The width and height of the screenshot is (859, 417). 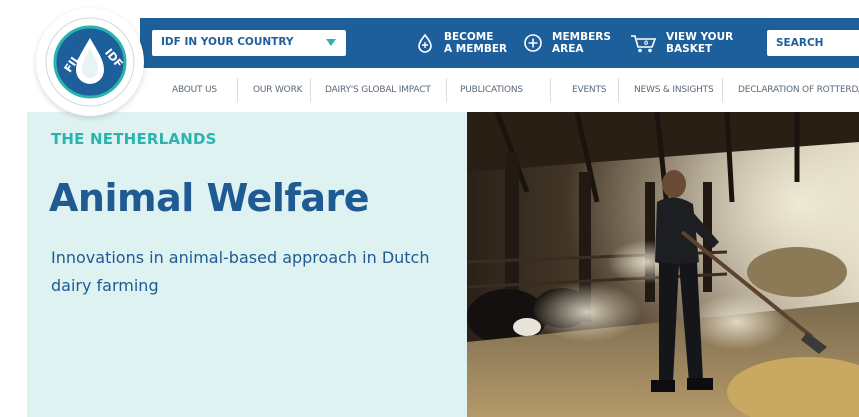 I want to click on svg-text: 0, so click(x=646, y=43).